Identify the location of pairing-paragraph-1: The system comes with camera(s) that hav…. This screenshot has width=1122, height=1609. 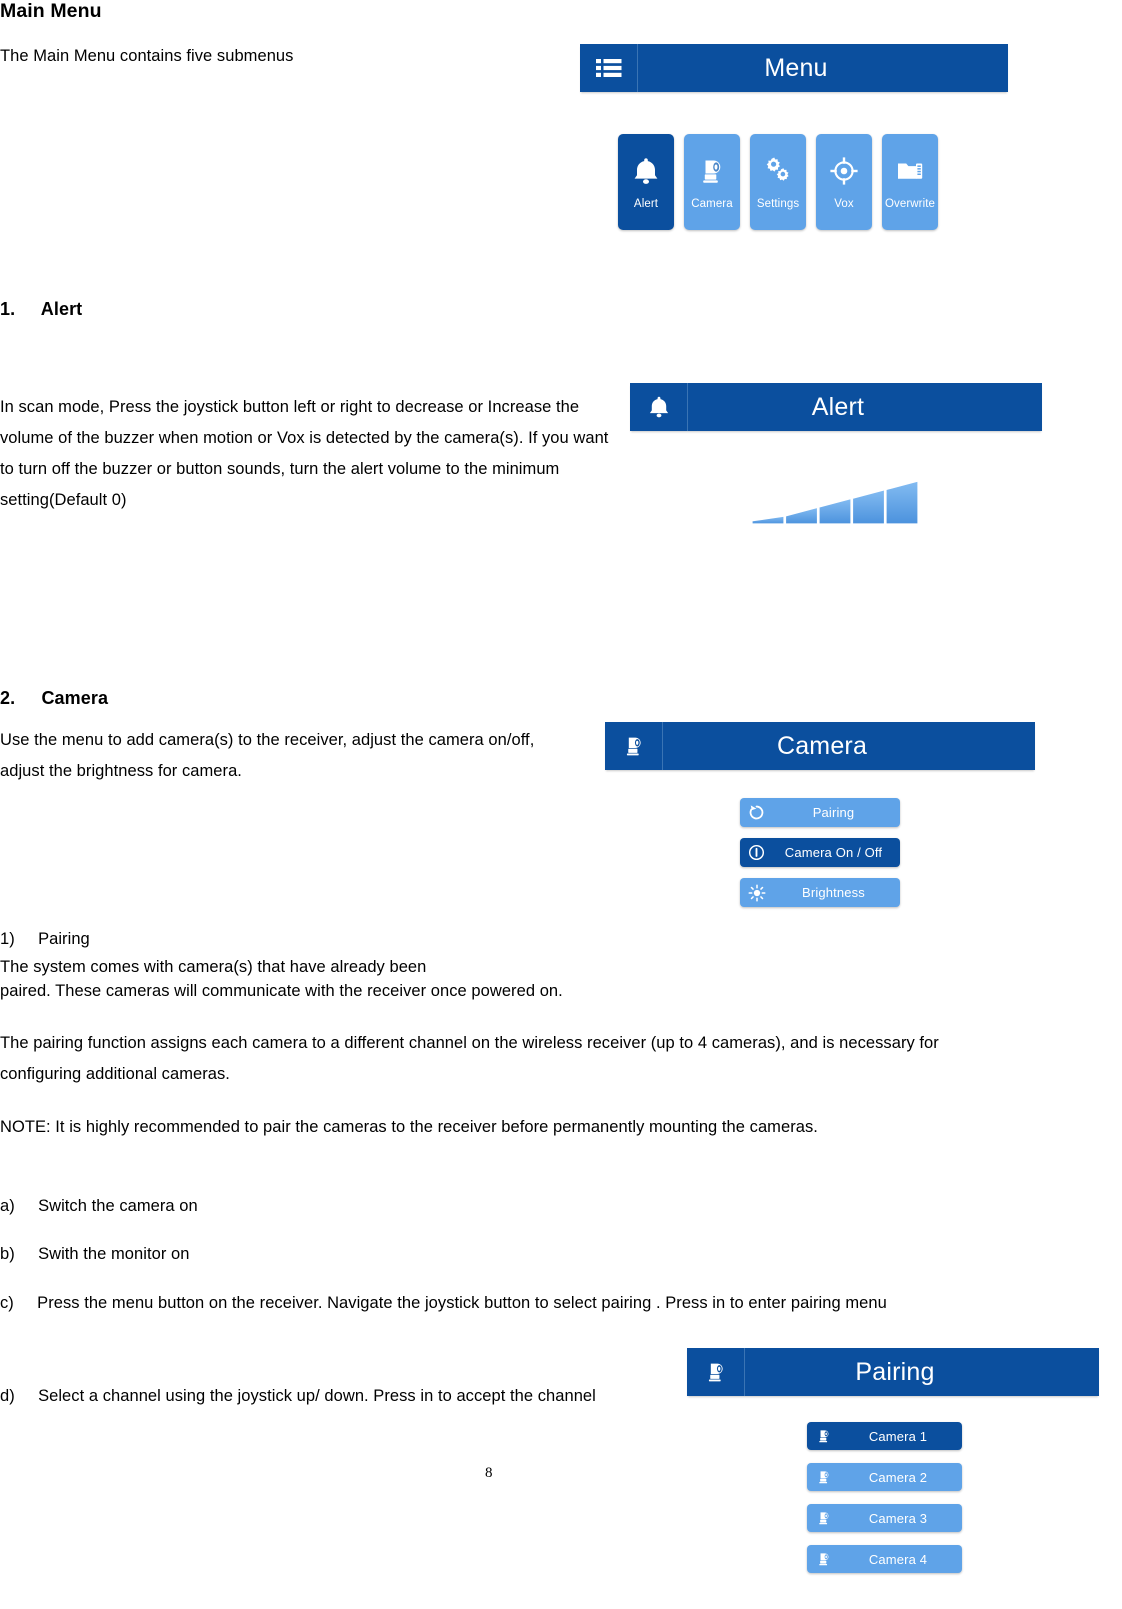
(213, 967).